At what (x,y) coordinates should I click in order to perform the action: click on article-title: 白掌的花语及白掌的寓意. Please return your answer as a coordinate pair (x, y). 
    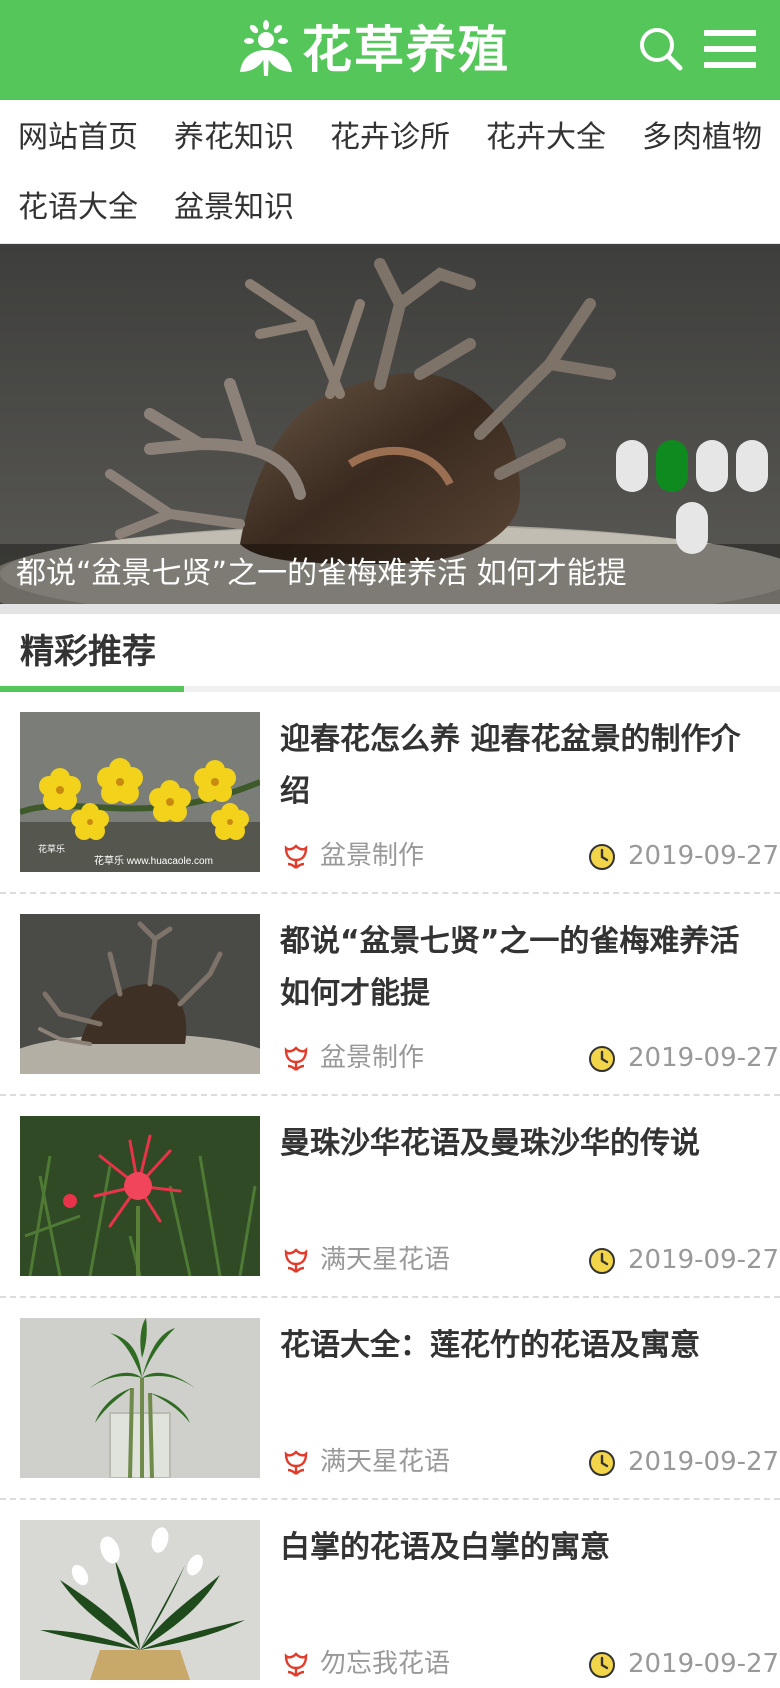
    Looking at the image, I should click on (523, 1548).